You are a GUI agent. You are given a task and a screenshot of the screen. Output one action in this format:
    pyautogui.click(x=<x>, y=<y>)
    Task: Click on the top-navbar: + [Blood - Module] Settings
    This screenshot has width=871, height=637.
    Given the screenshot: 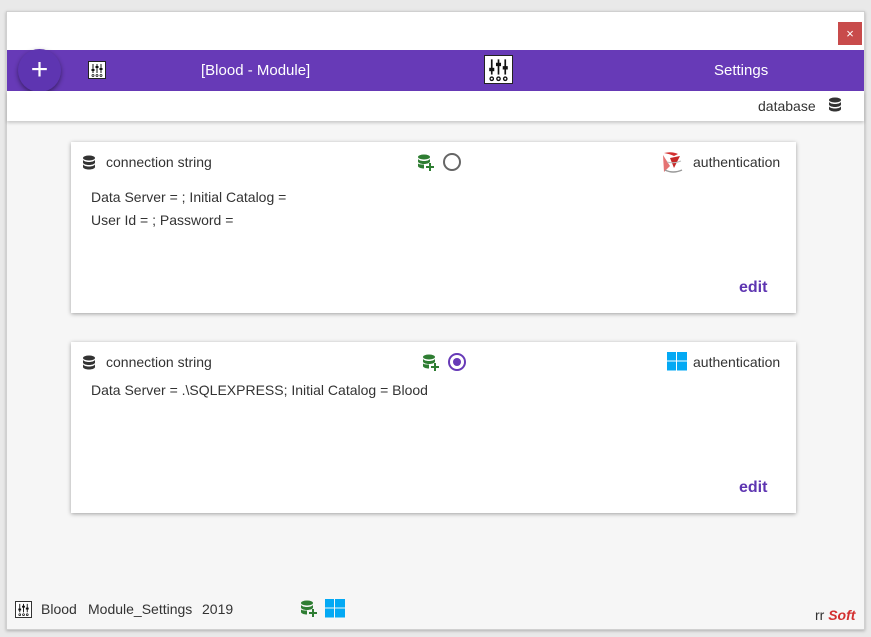 What is the action you would take?
    pyautogui.click(x=435, y=70)
    